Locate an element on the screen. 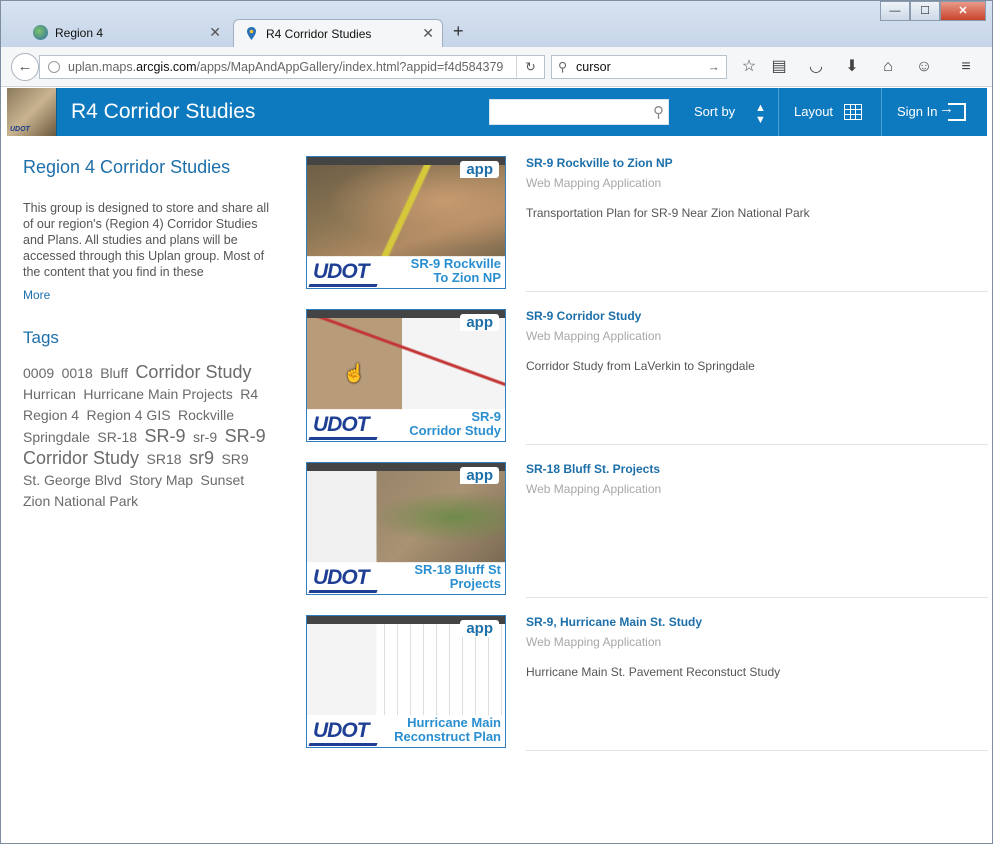 Image resolution: width=993 pixels, height=844 pixels. minimize-button: — is located at coordinates (895, 11).